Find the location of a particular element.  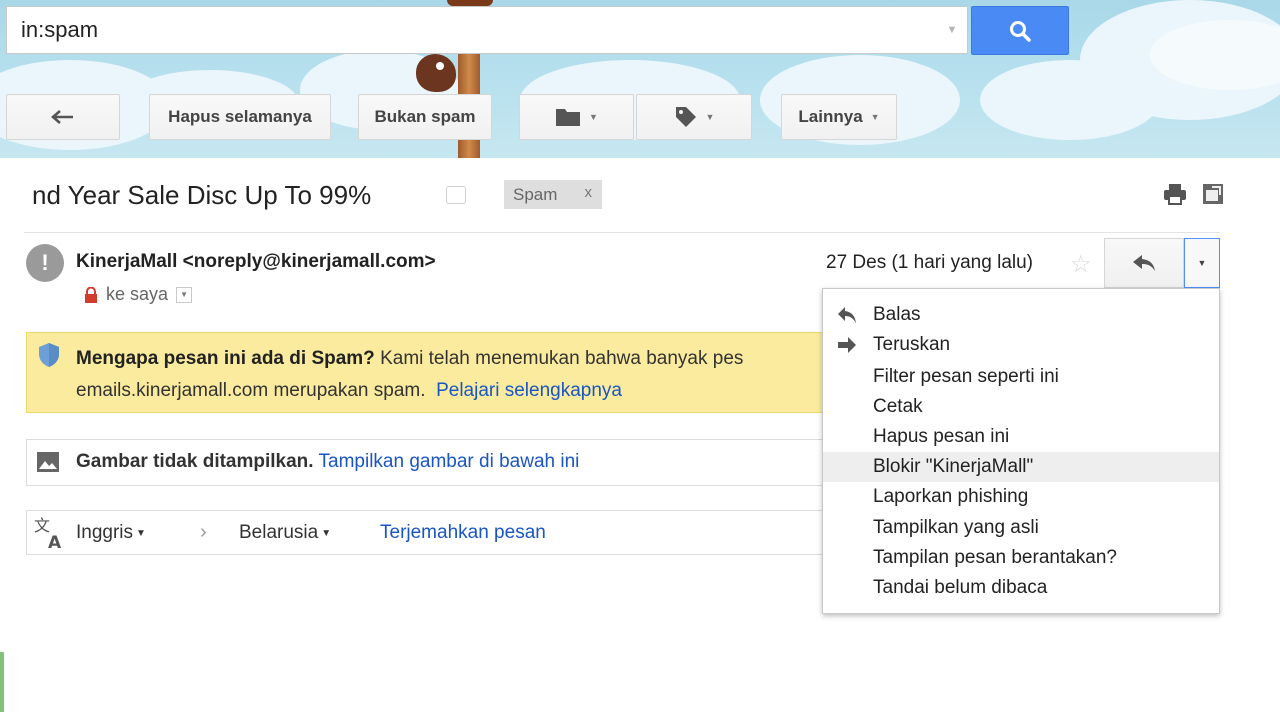

open-in-new-window-icon is located at coordinates (1213, 194).